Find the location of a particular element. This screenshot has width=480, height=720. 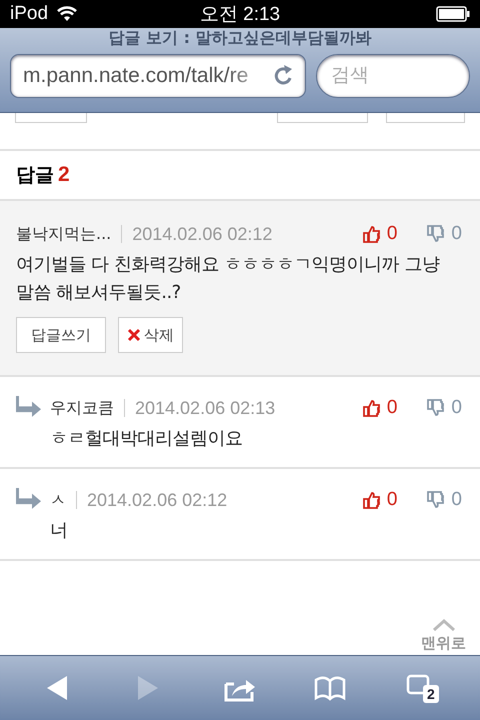

tabs-button: 2 is located at coordinates (420, 688).